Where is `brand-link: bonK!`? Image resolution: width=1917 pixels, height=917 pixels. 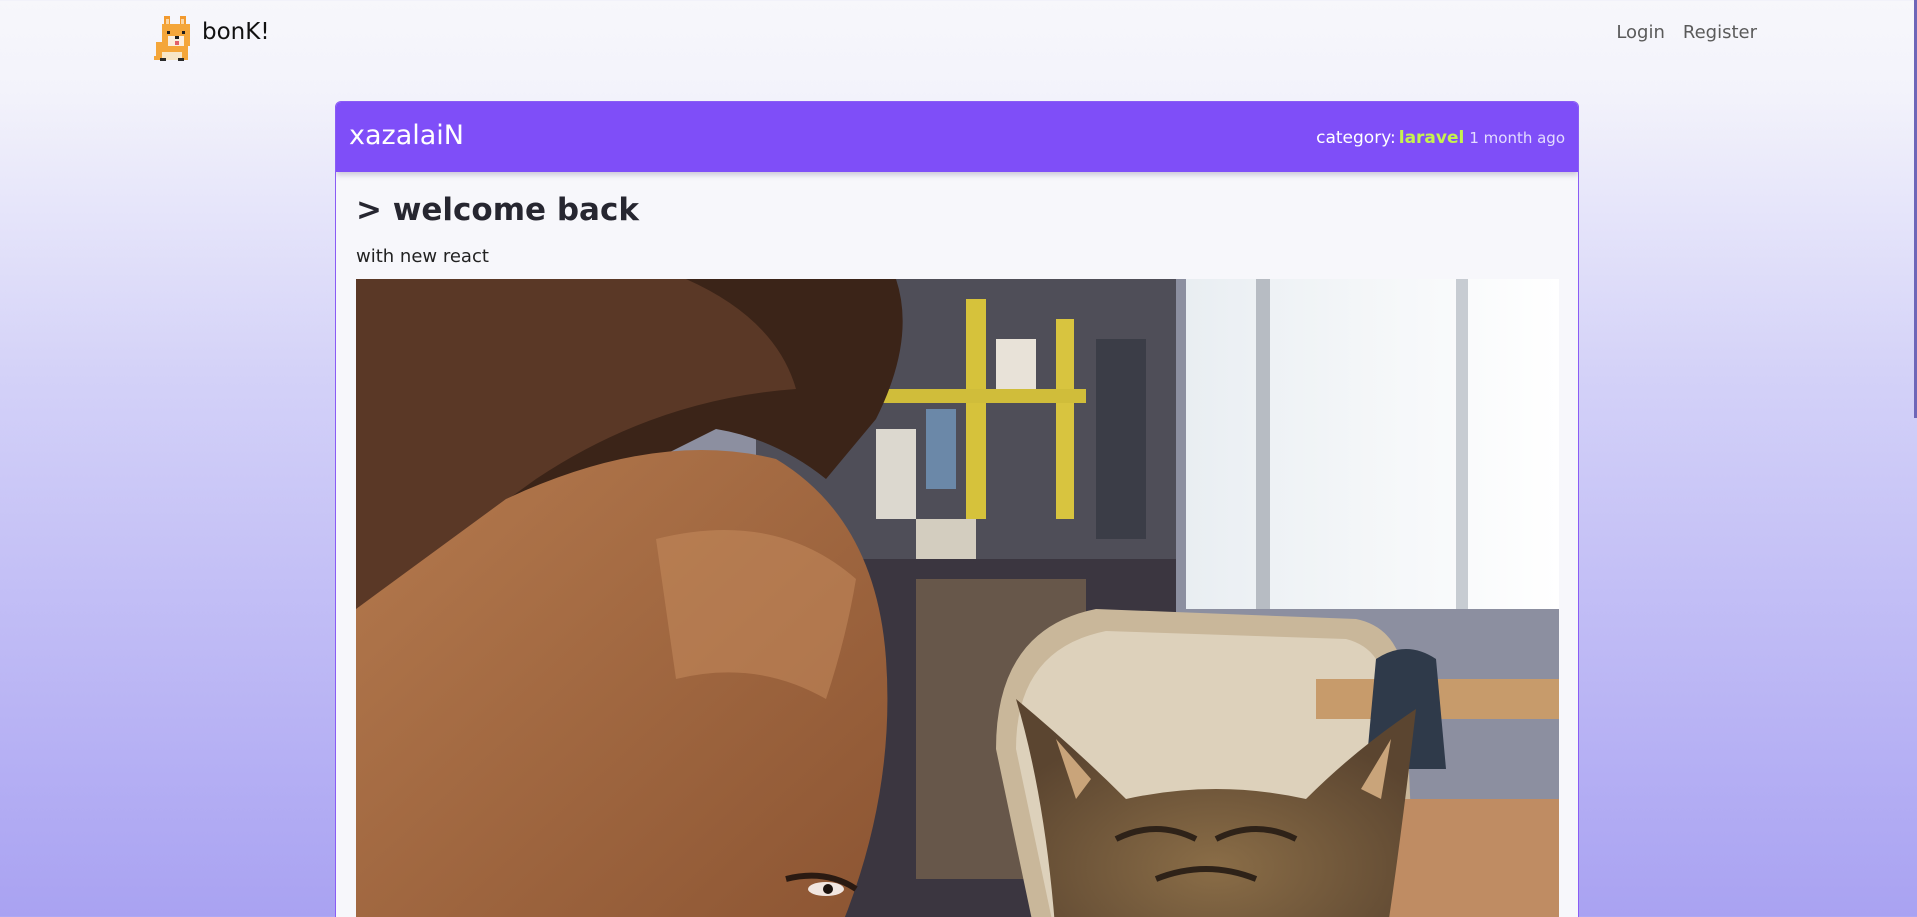 brand-link: bonK! is located at coordinates (210, 37).